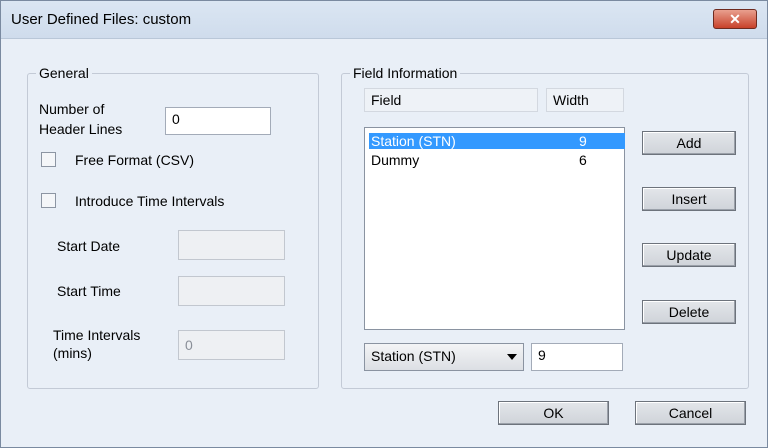 This screenshot has height=448, width=768. Describe the element at coordinates (72, 109) in the screenshot. I see `header-lines-label-line1: Number of` at that location.